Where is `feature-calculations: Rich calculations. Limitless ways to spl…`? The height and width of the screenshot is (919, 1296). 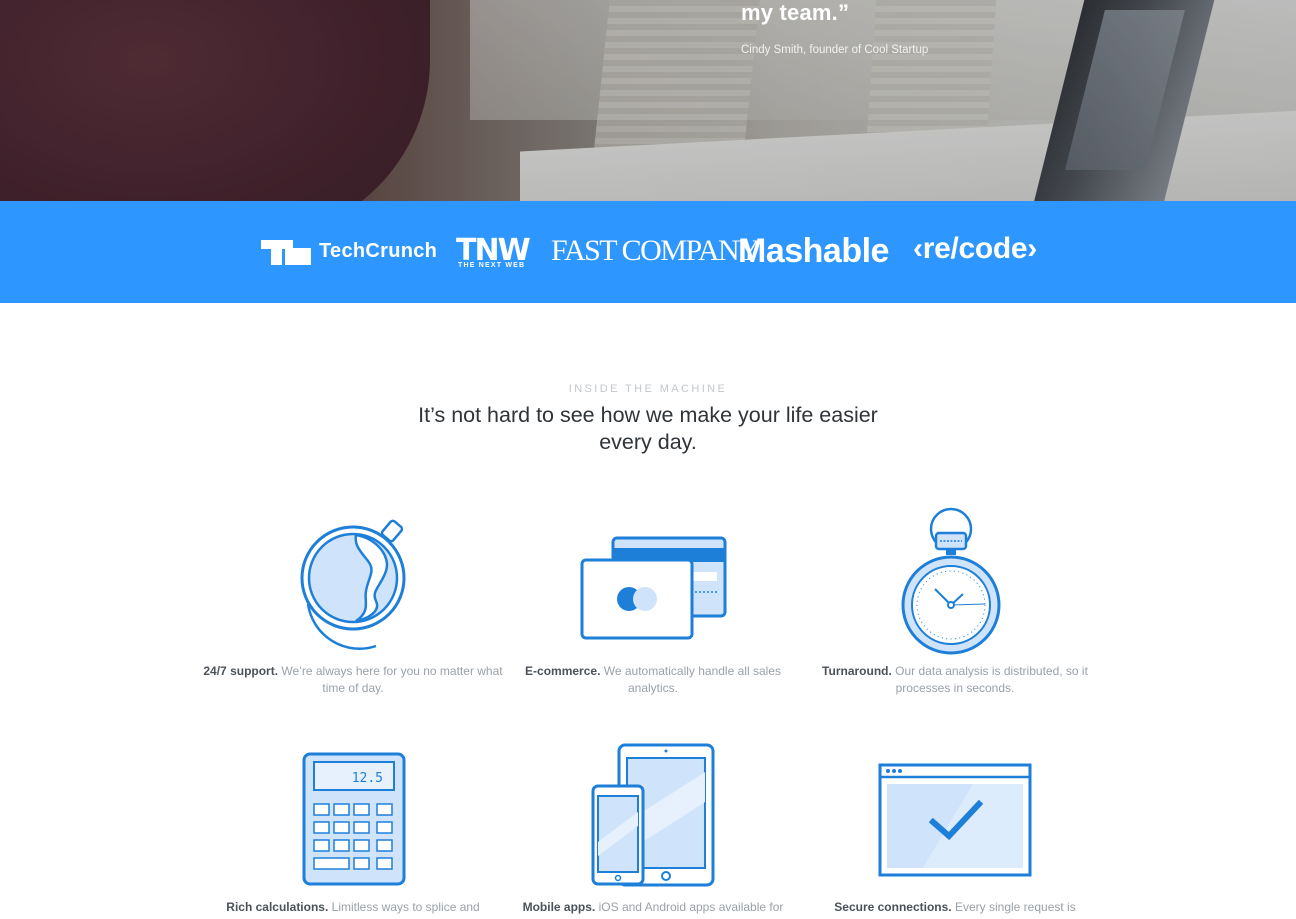 feature-calculations: Rich calculations. Limitless ways to spl… is located at coordinates (353, 907).